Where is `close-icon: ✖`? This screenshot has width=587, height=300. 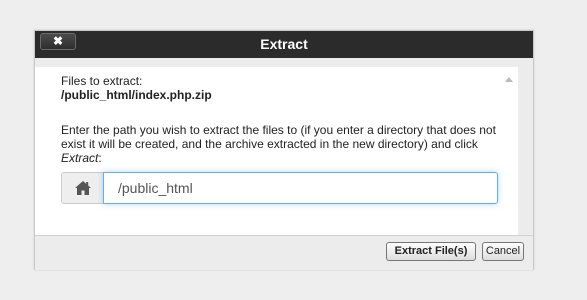
close-icon: ✖ is located at coordinates (58, 41).